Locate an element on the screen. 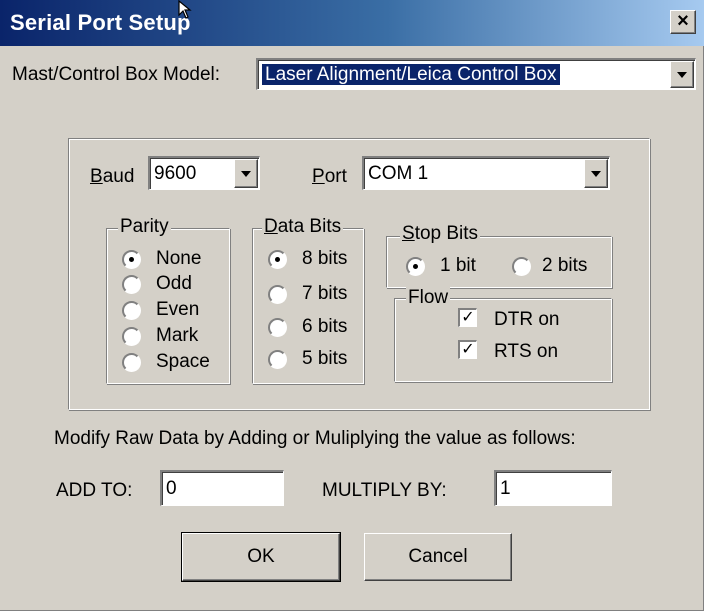  stop-bits-2-label: 2 bits is located at coordinates (565, 265).